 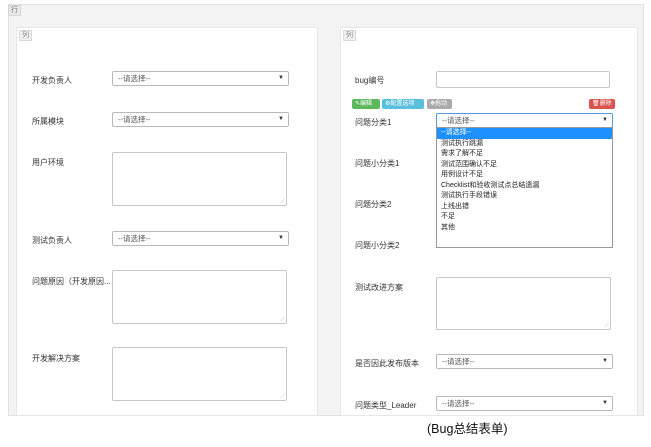 I want to click on leader-select: --请选择-- ▼, so click(x=524, y=403).